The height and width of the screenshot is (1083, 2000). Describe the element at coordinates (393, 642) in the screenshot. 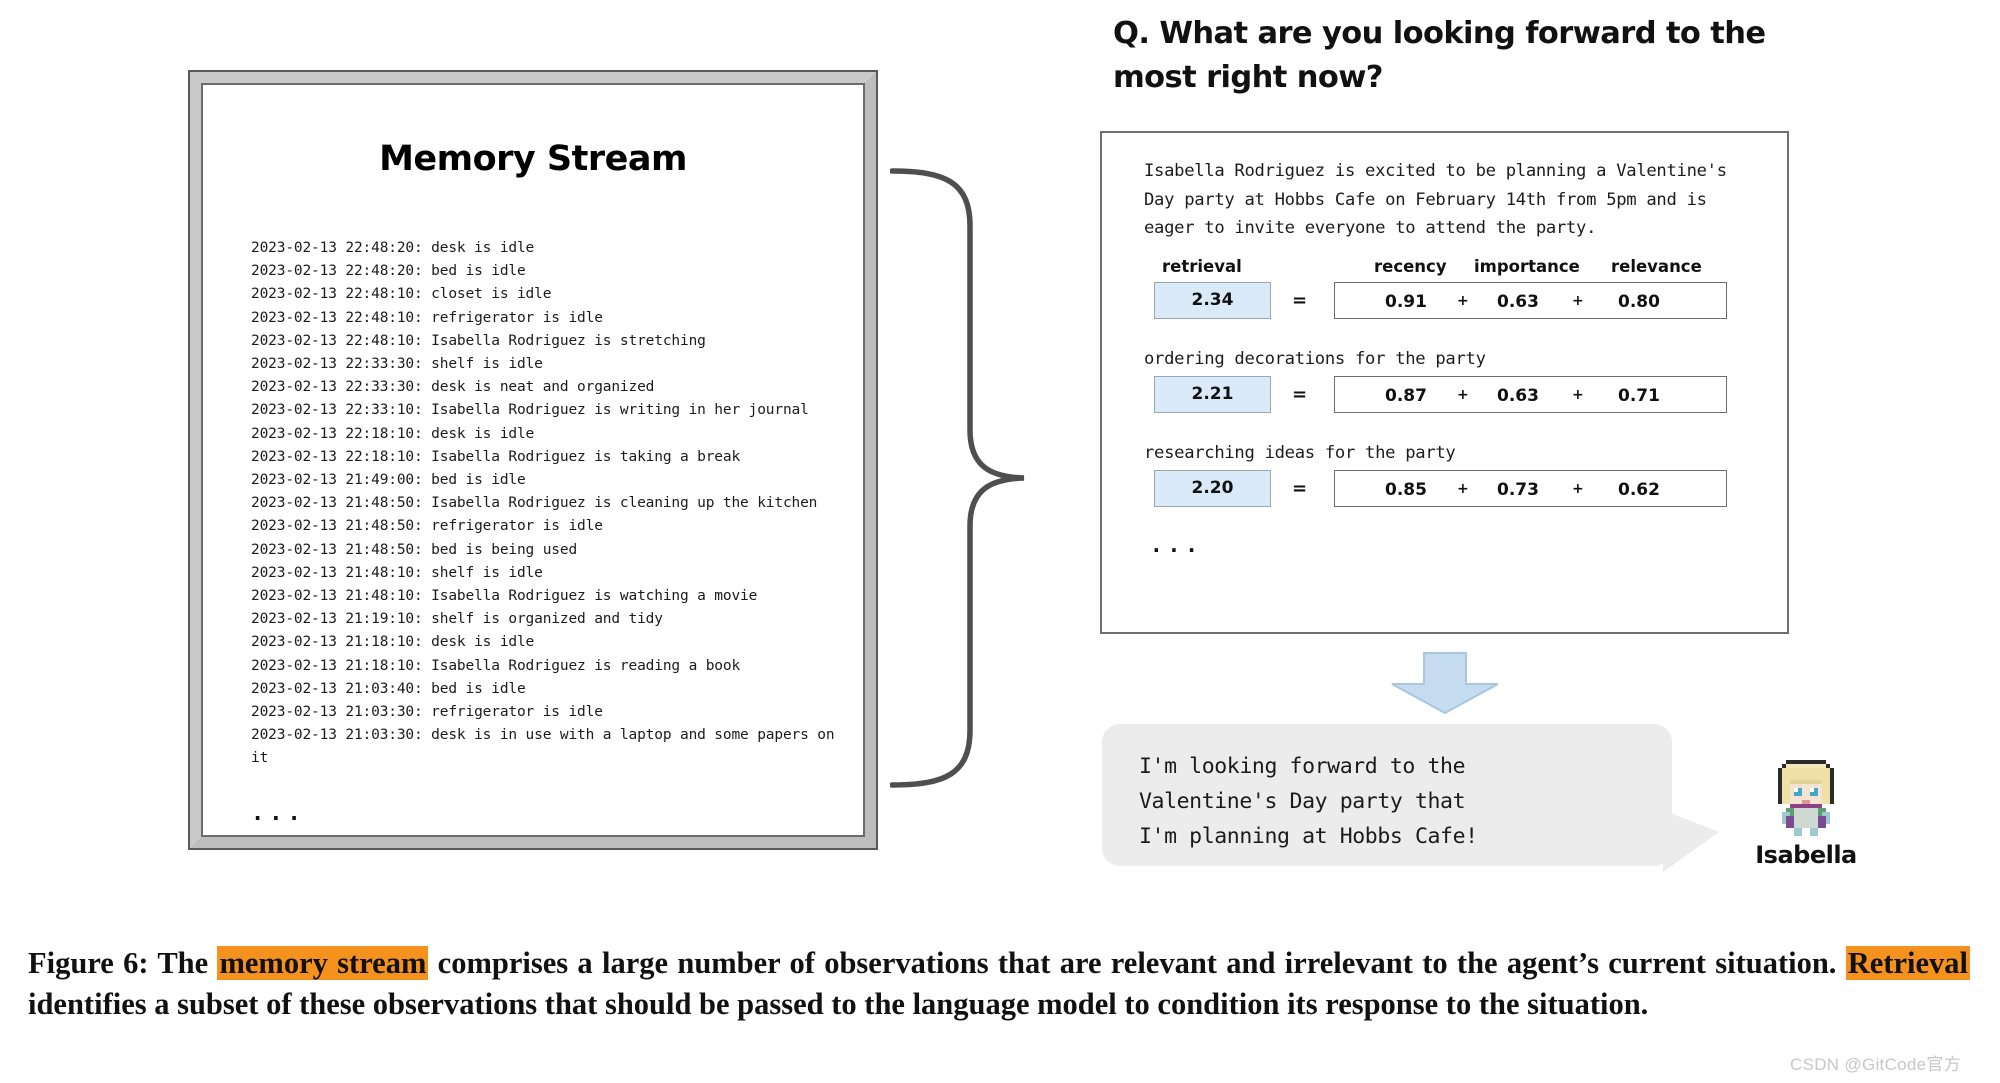

I see `memory-stream-line: 2023-02-13 21:18:10: desk is idle` at that location.